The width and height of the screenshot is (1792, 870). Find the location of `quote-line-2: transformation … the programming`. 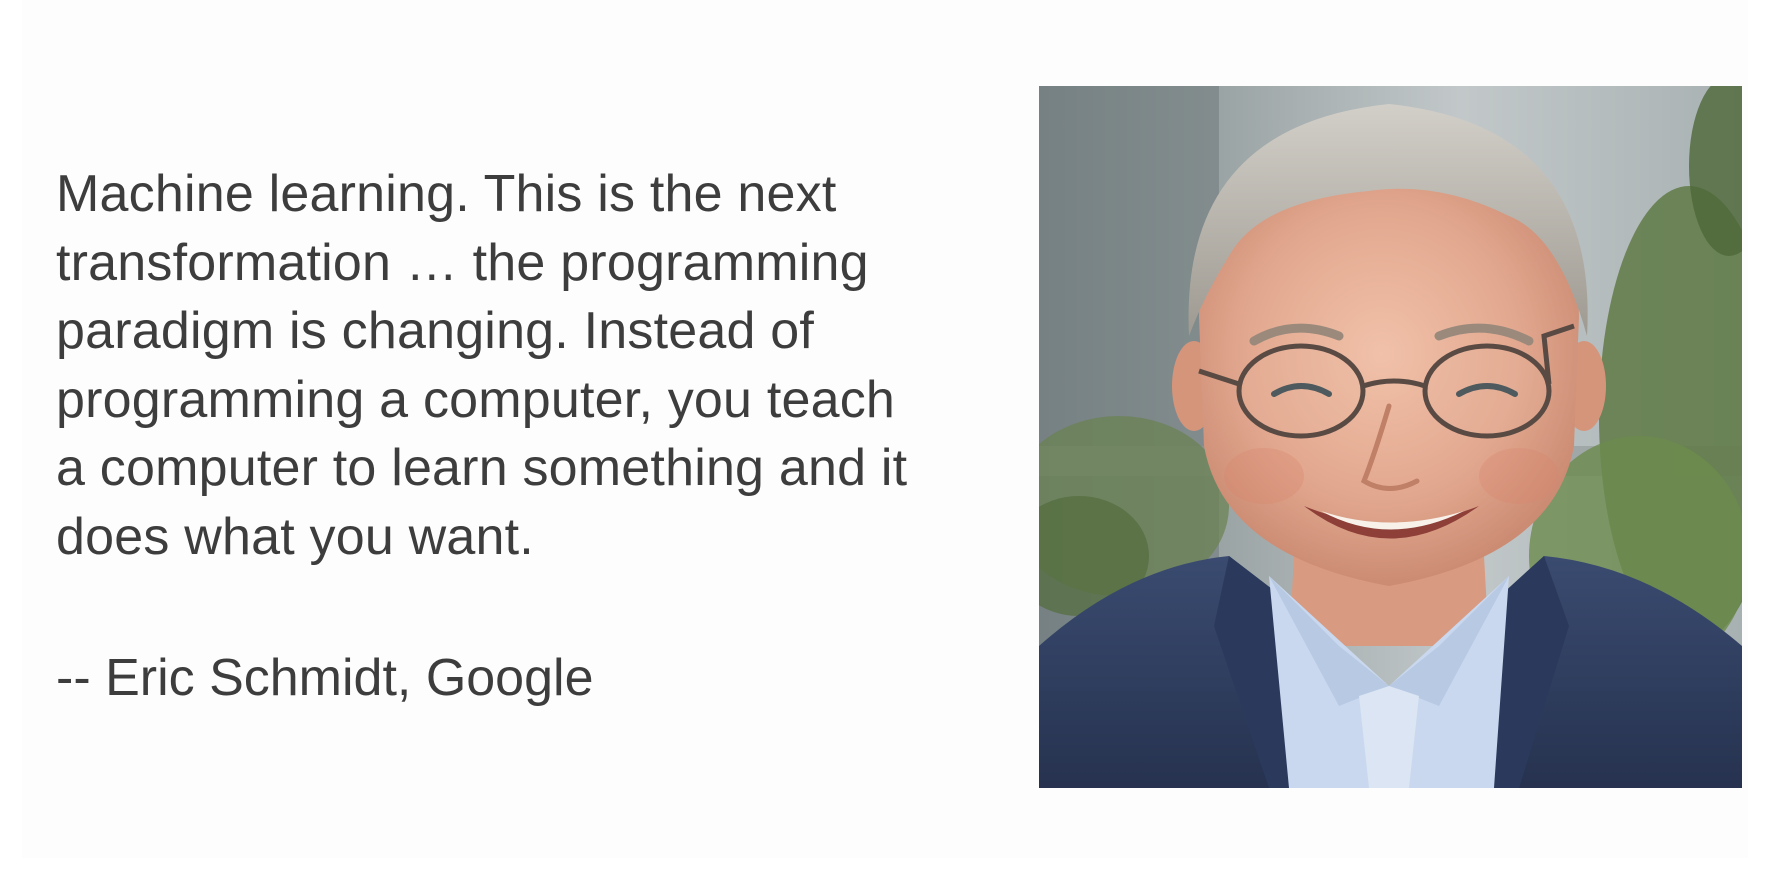

quote-line-2: transformation … the programming is located at coordinates (462, 262).